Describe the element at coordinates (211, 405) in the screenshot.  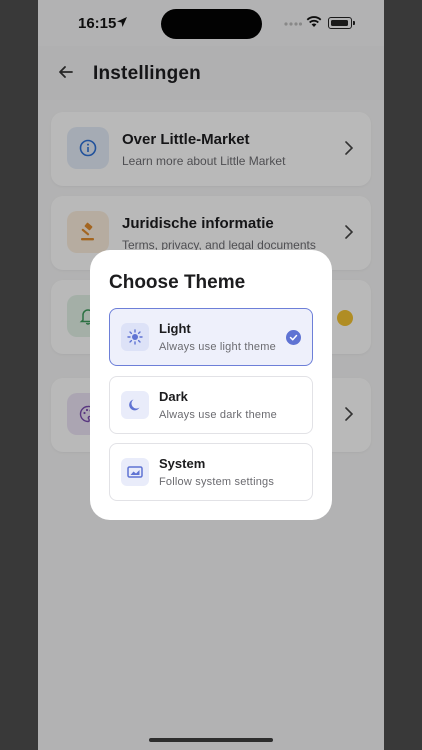
I see `theme-option-dark: Dark Always use dark theme` at that location.